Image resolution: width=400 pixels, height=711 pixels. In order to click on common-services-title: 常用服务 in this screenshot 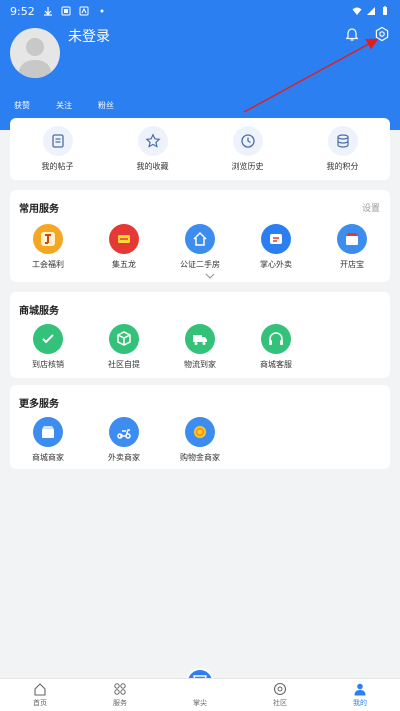, I will do `click(39, 209)`.